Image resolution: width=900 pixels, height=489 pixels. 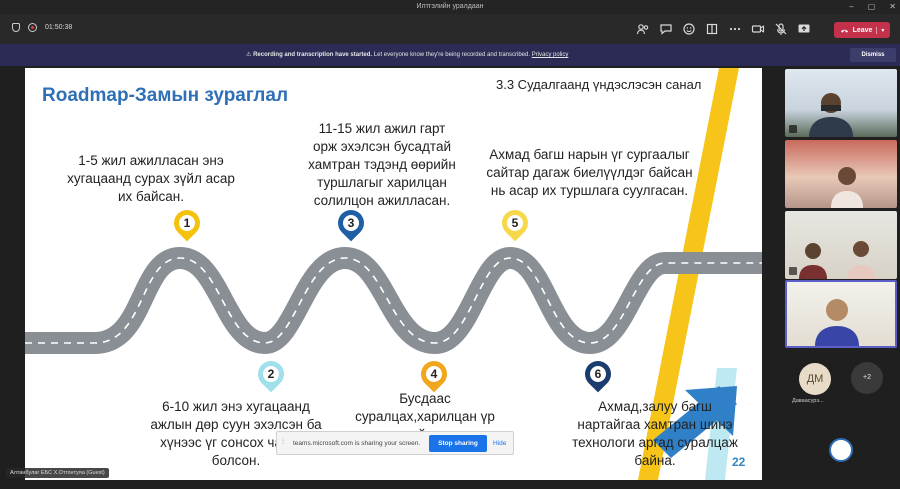 I want to click on milestone-pin-4: 4, so click(x=434, y=374).